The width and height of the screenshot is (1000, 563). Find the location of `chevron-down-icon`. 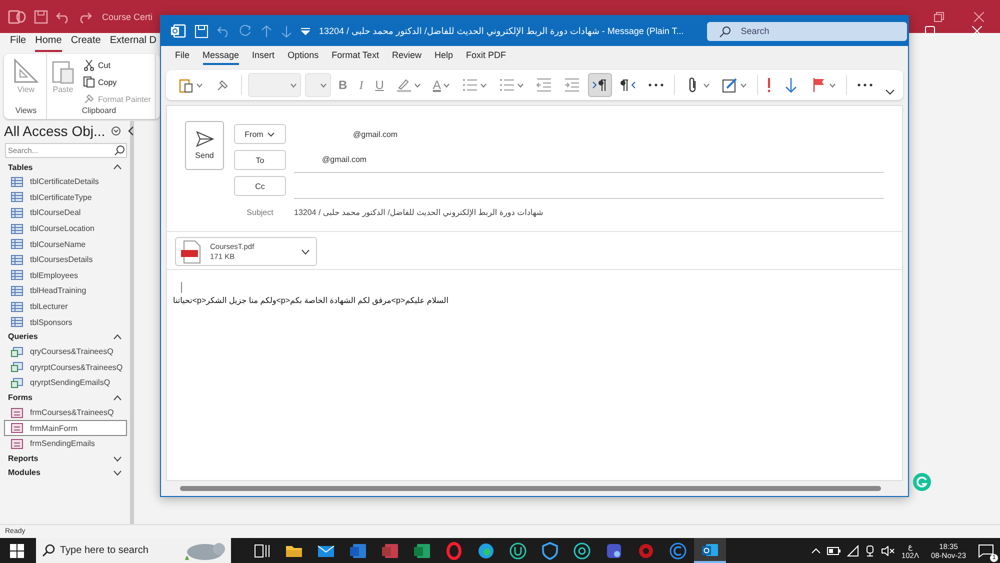

chevron-down-icon is located at coordinates (305, 251).